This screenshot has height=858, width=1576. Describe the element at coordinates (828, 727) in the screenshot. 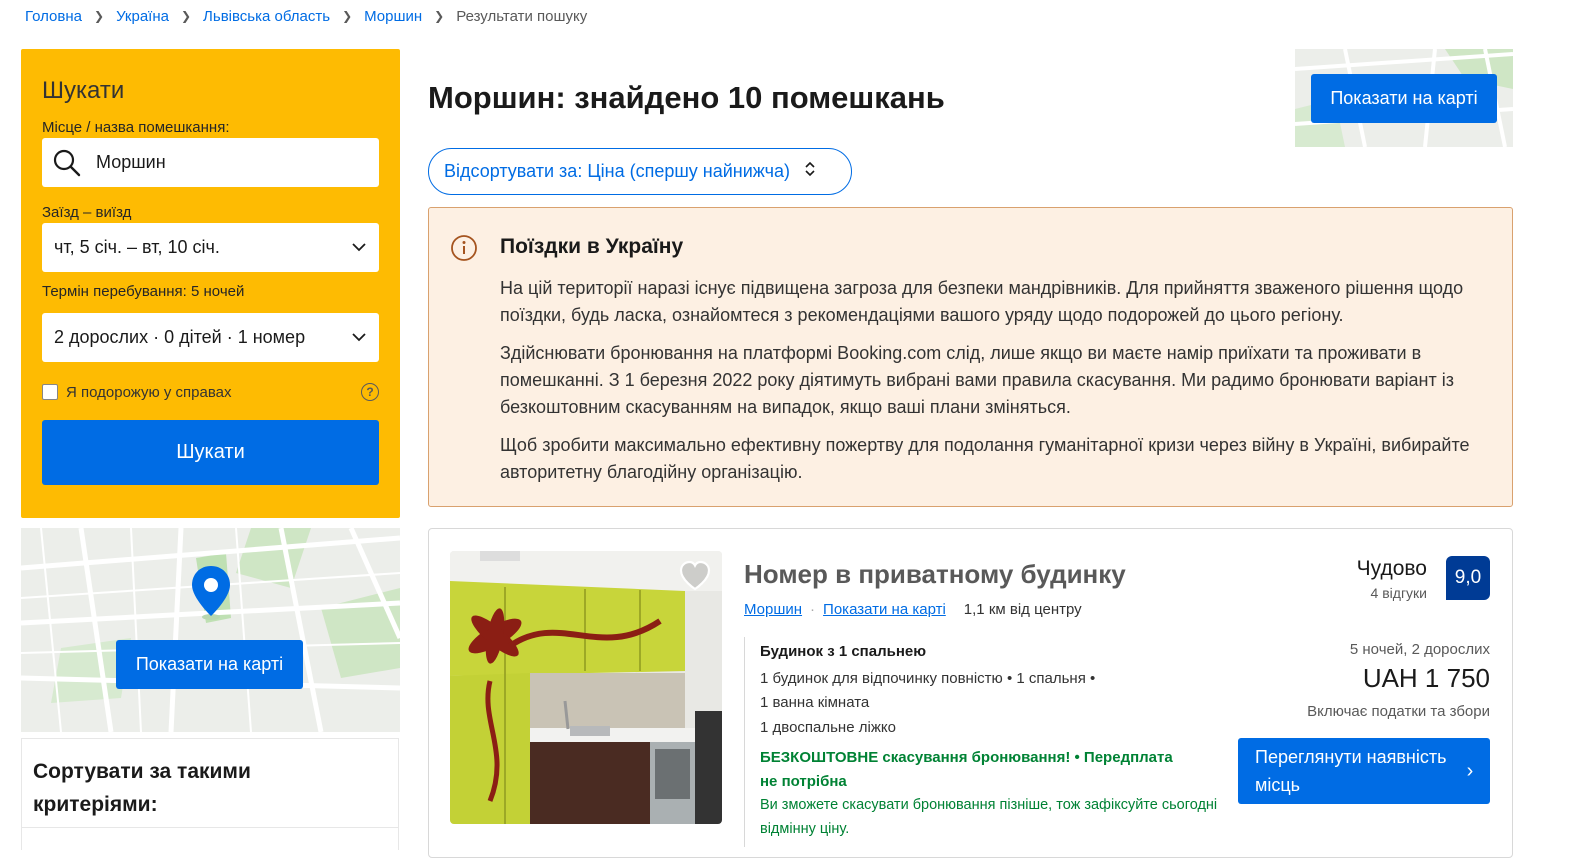

I see `room-desc: 1 двоспальне ліжко` at that location.